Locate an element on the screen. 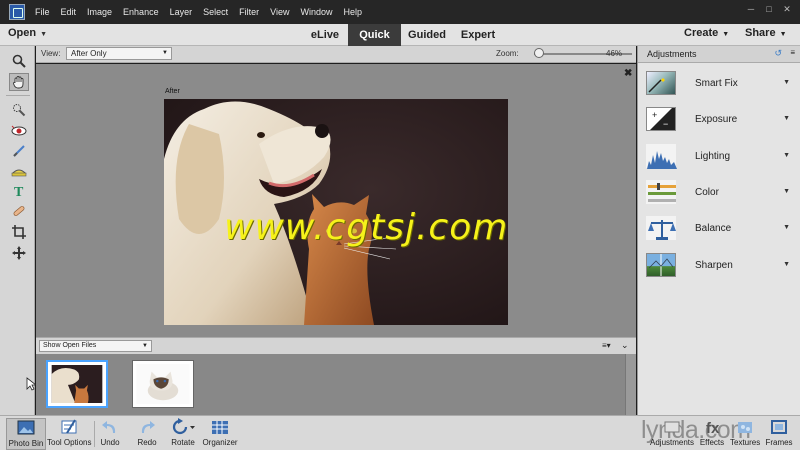  menu-select: Select is located at coordinates (215, 12).